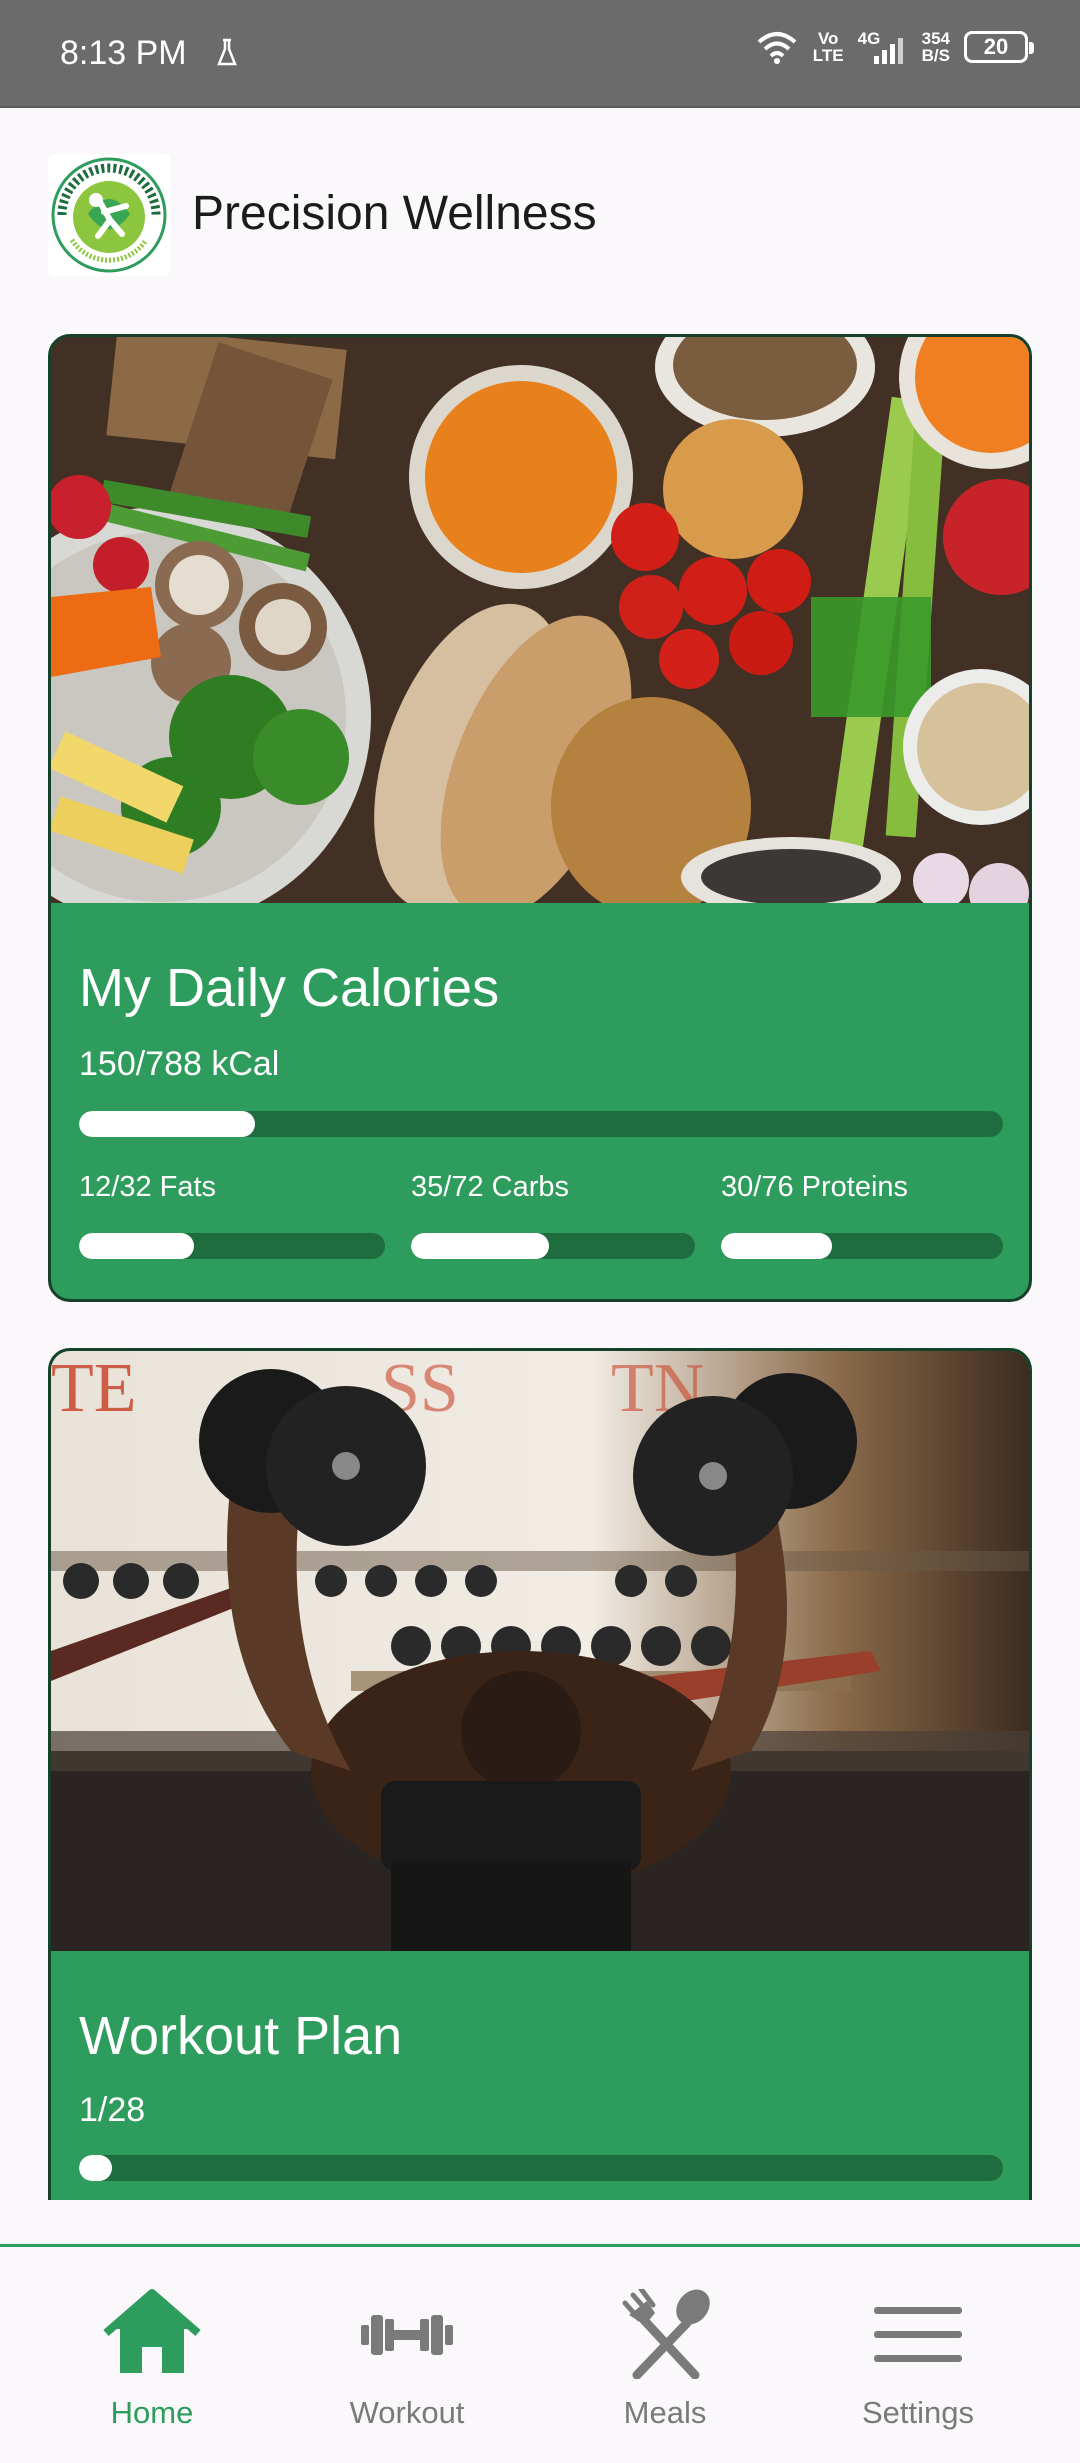 This screenshot has height=2463, width=1080. I want to click on bottom-navigation: Home Workout Meals Settings, so click(540, 2353).